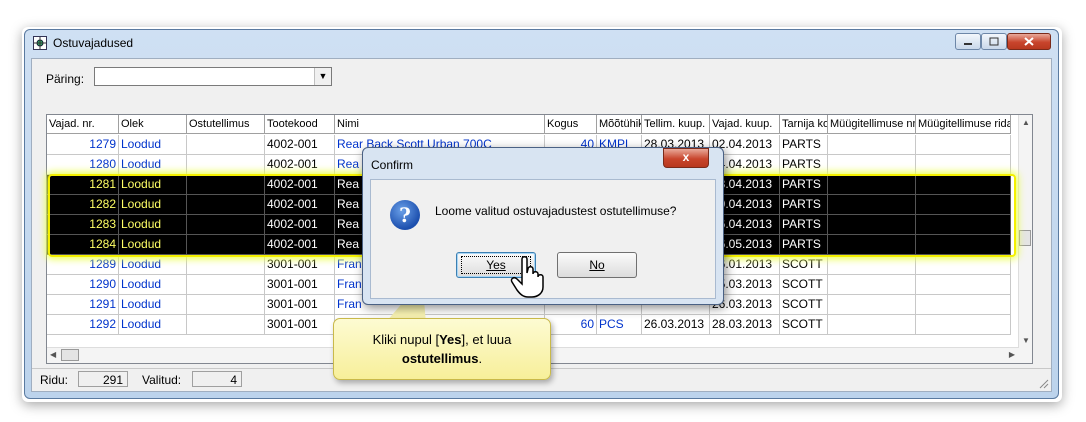 The height and width of the screenshot is (422, 1086). What do you see at coordinates (300, 124) in the screenshot?
I see `column-header: Tootekood` at bounding box center [300, 124].